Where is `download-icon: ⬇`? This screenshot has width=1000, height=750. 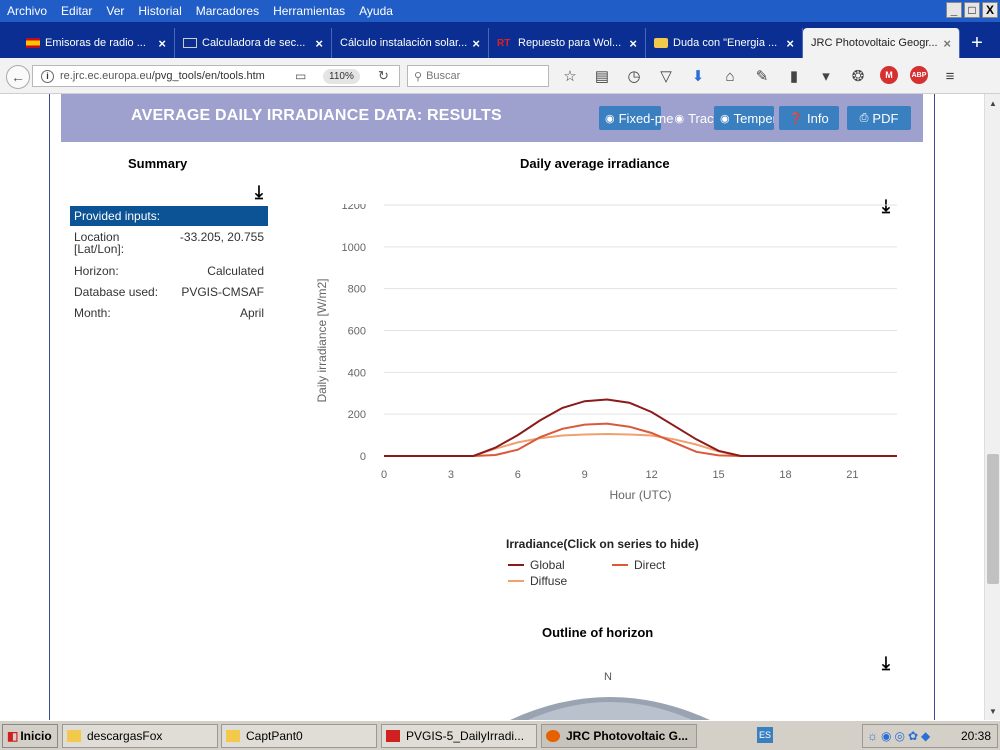
download-icon: ⬇ is located at coordinates (698, 76).